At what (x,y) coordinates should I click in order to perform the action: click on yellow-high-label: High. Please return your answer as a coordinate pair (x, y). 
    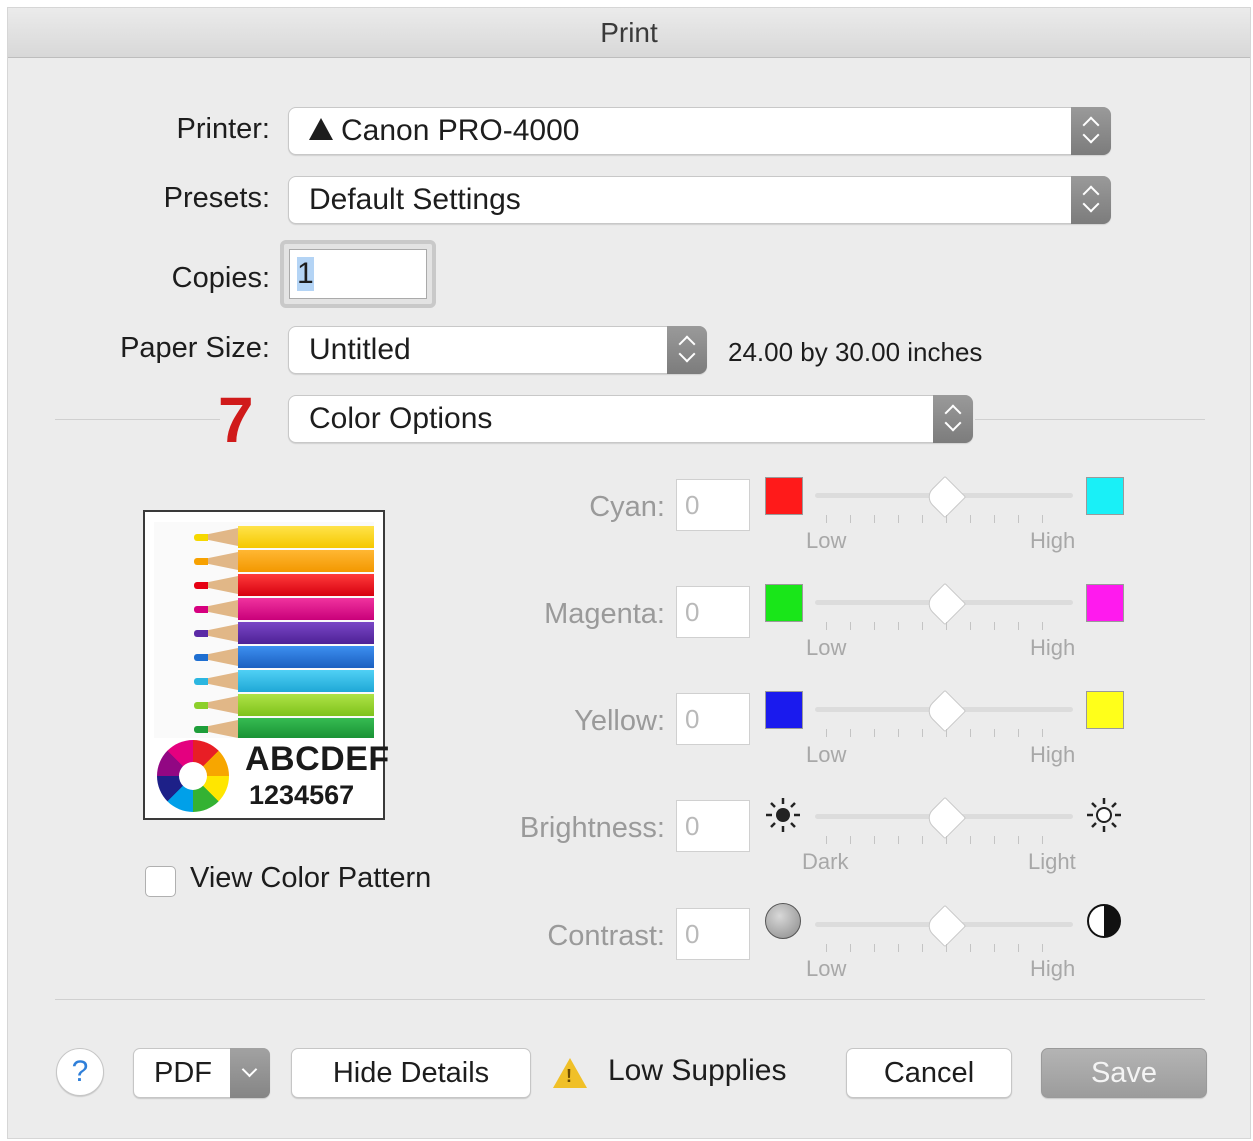
    Looking at the image, I should click on (1053, 754).